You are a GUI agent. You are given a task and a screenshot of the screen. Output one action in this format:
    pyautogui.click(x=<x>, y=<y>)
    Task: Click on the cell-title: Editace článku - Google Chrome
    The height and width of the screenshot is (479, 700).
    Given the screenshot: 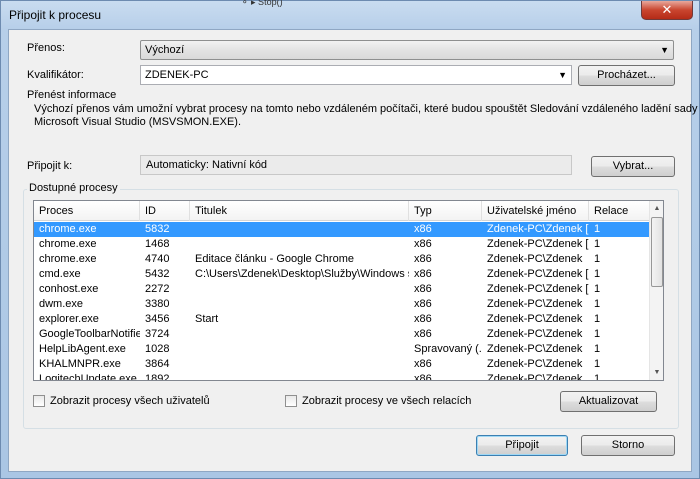 What is the action you would take?
    pyautogui.click(x=274, y=259)
    